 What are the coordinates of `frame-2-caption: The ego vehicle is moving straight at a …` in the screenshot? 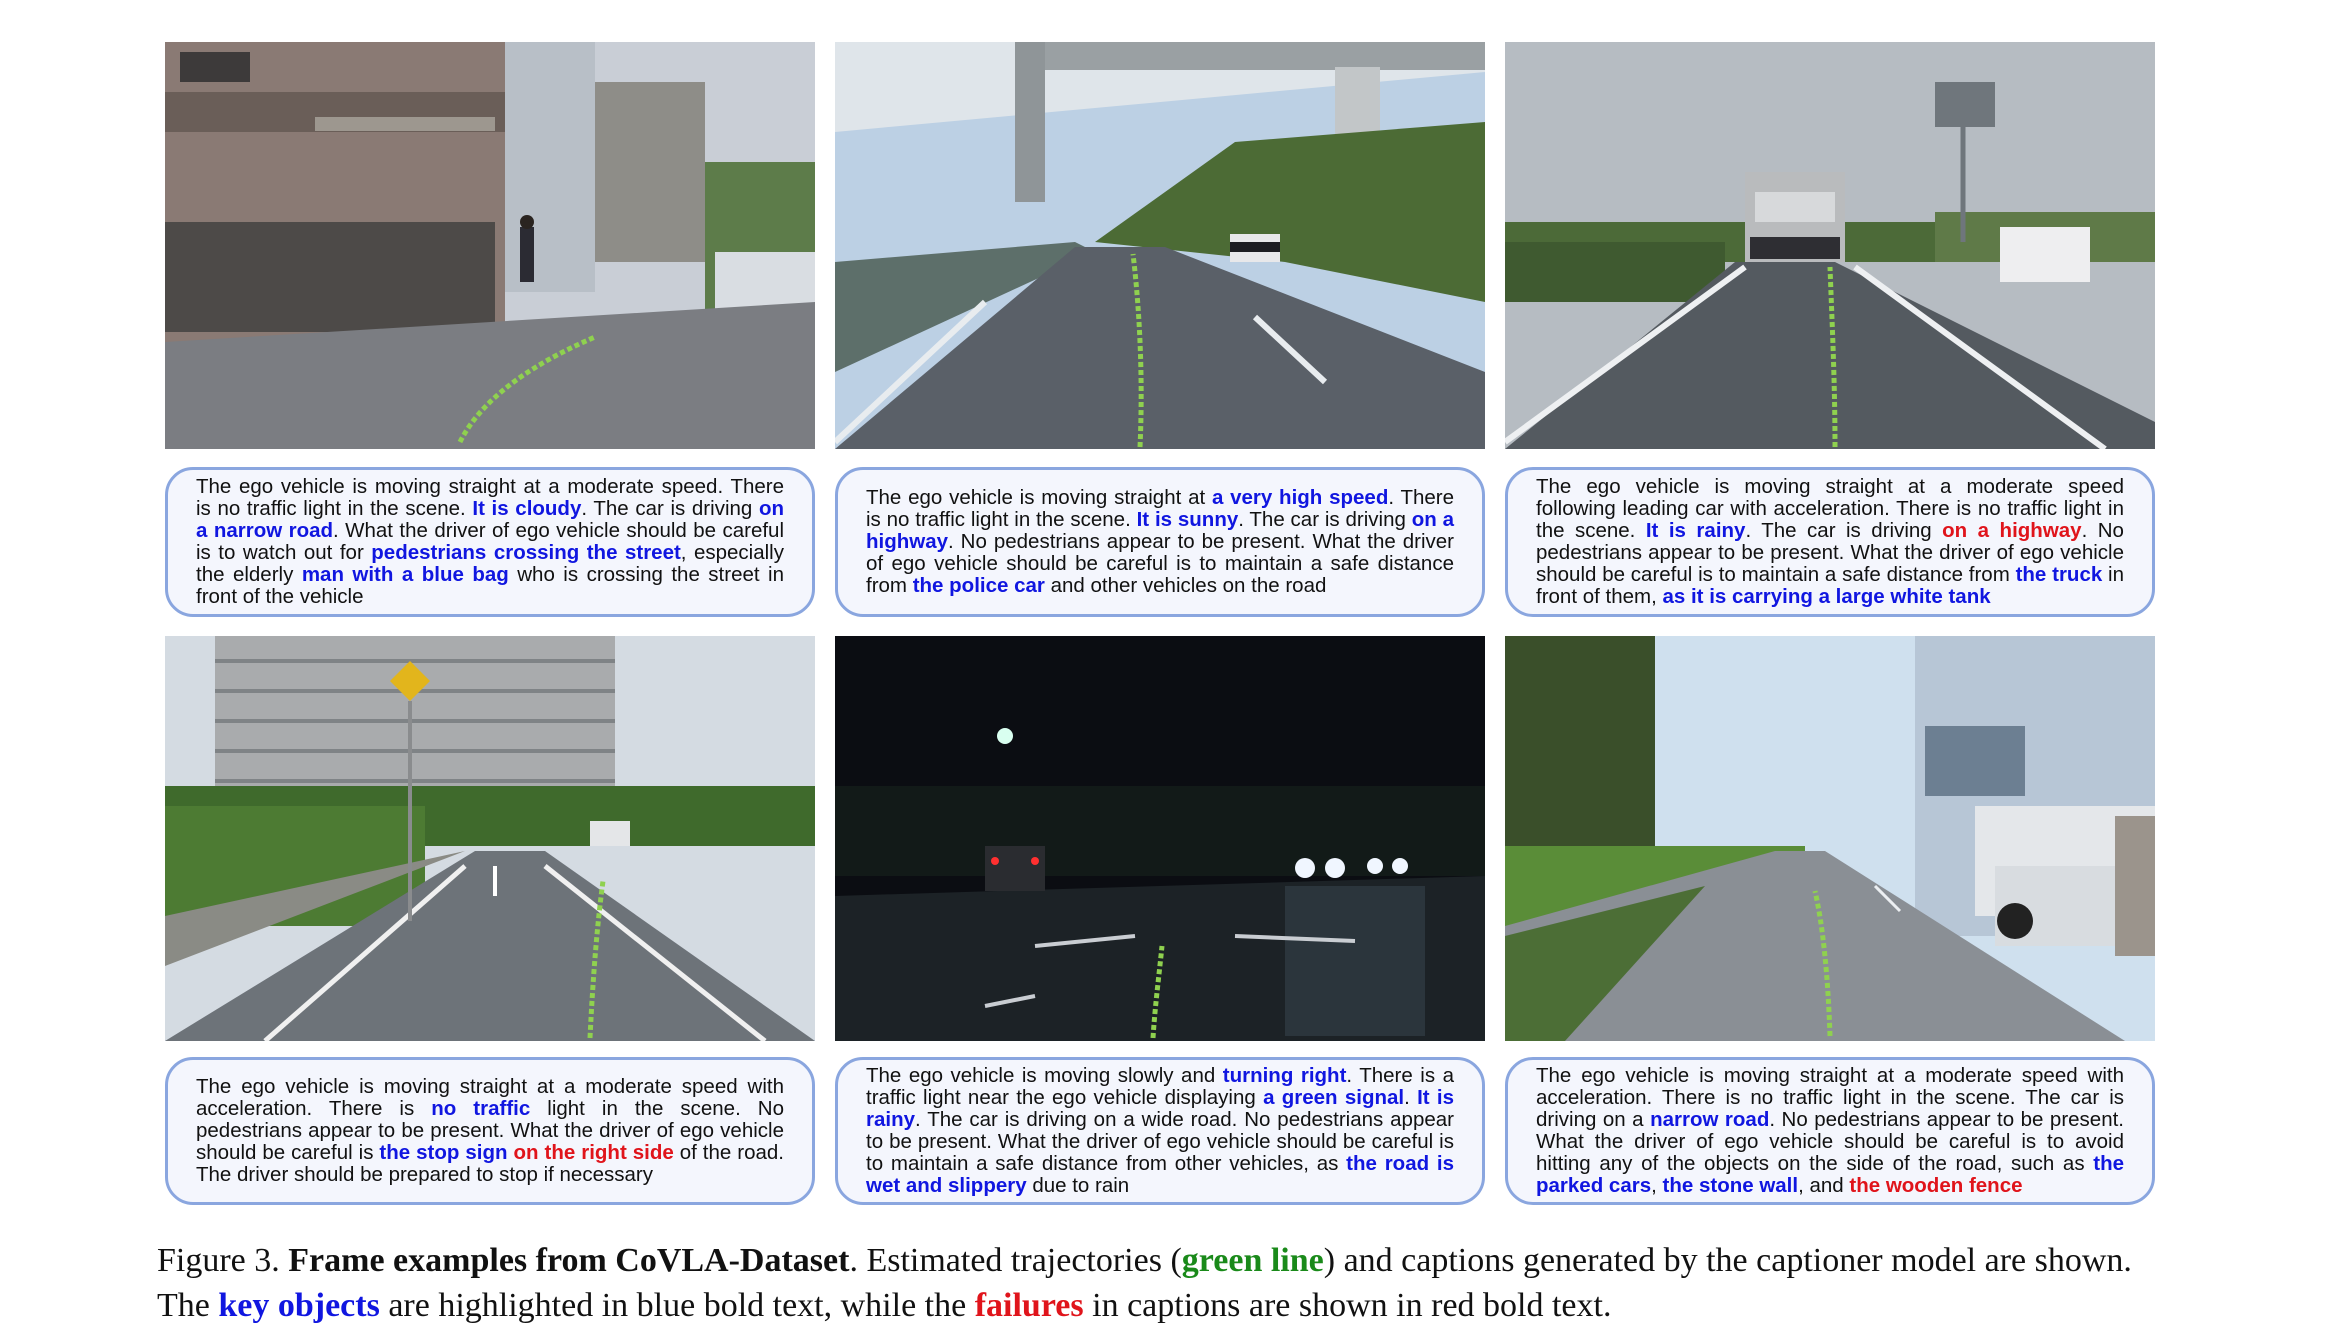 It's located at (1160, 542).